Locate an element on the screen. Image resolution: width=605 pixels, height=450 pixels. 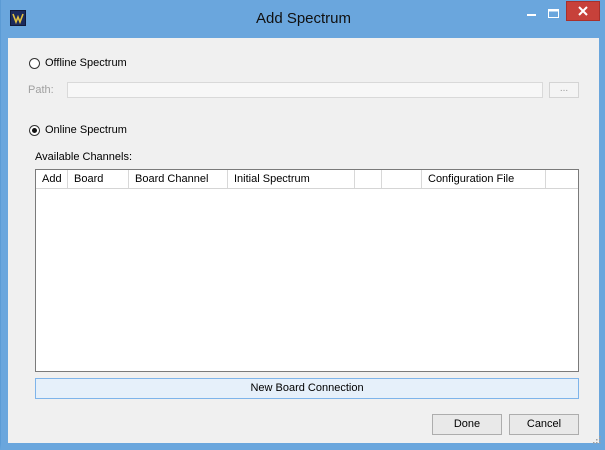
window-border-right is located at coordinates (602, 244).